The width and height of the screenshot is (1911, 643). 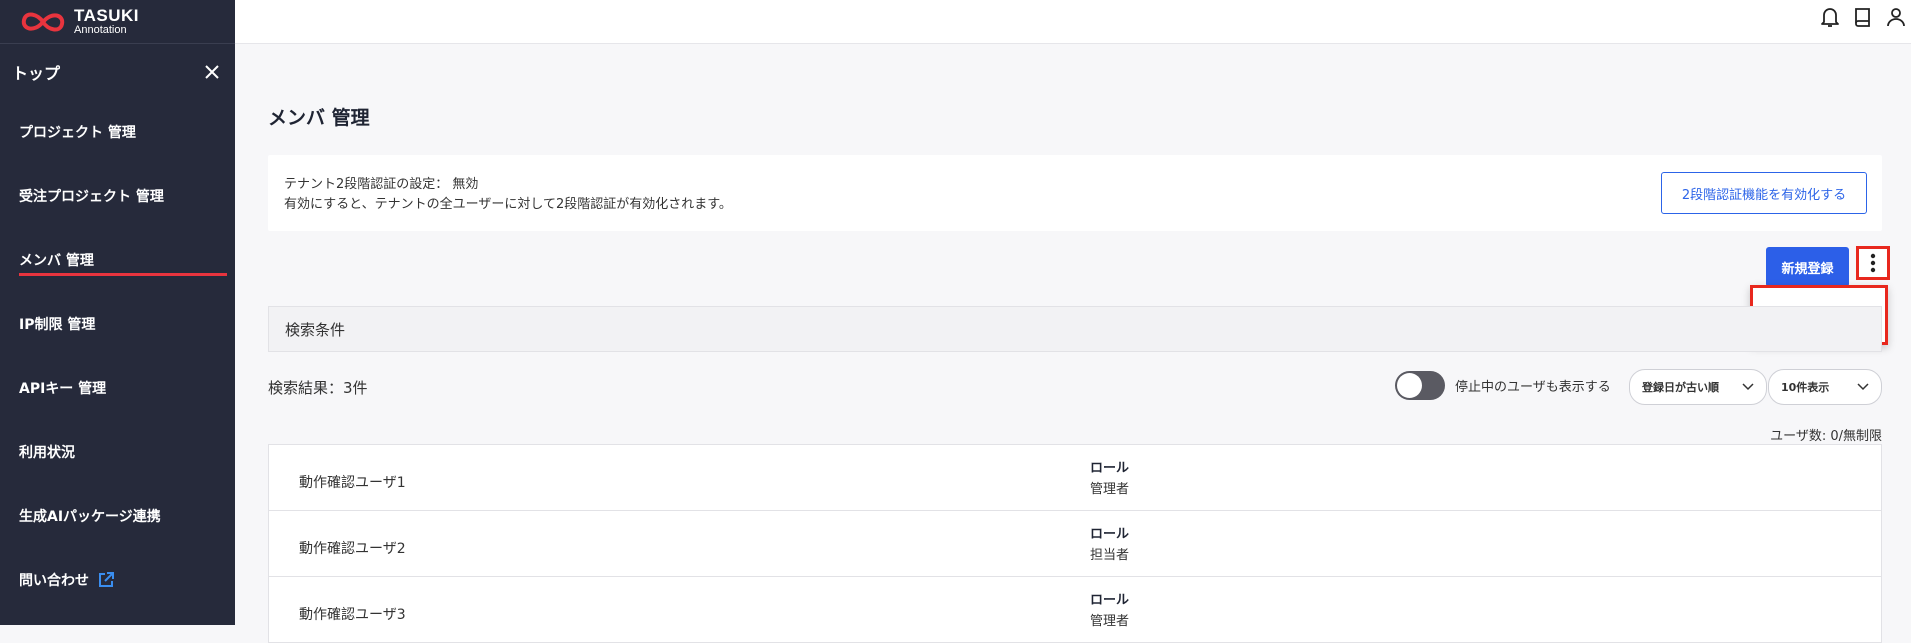 What do you see at coordinates (91, 197) in the screenshot?
I see `sidebar-item-label: 受注プロジェクト 管理` at bounding box center [91, 197].